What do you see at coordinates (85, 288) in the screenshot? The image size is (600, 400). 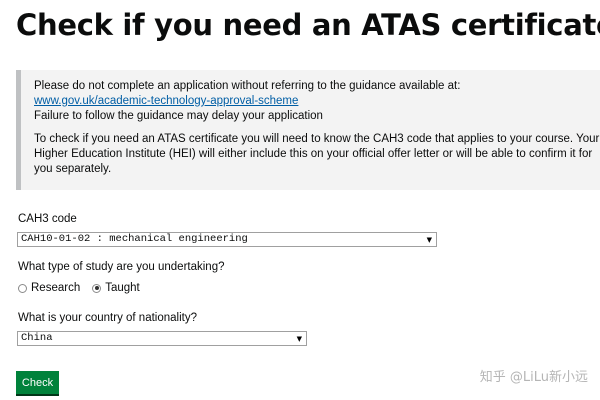 I see `study-type-radio-group: Research Taught` at bounding box center [85, 288].